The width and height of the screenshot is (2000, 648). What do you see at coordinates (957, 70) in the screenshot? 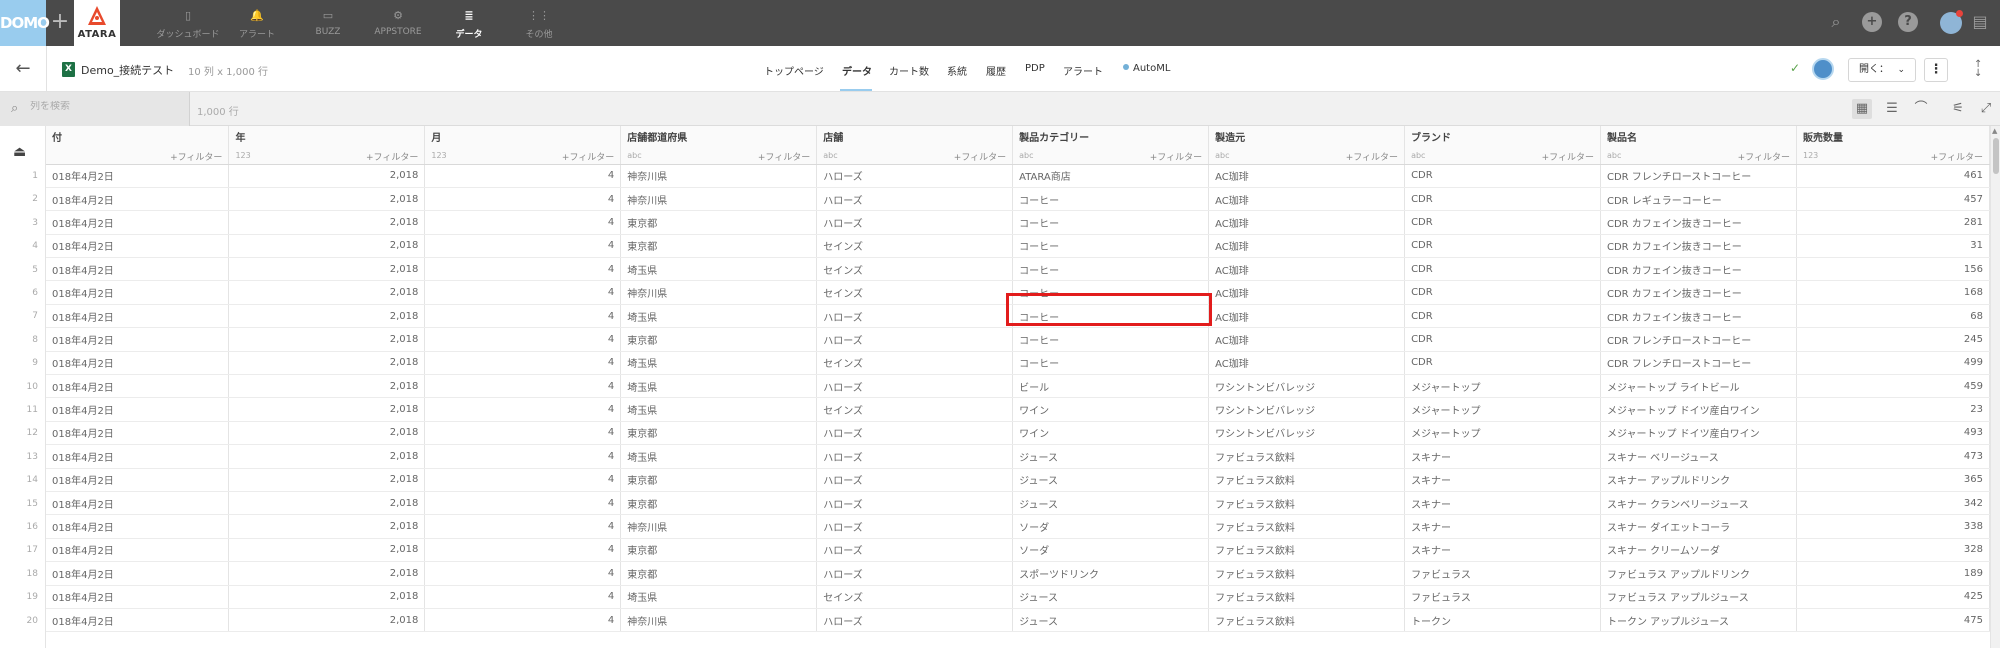
I see `tab-lineage: 系統` at bounding box center [957, 70].